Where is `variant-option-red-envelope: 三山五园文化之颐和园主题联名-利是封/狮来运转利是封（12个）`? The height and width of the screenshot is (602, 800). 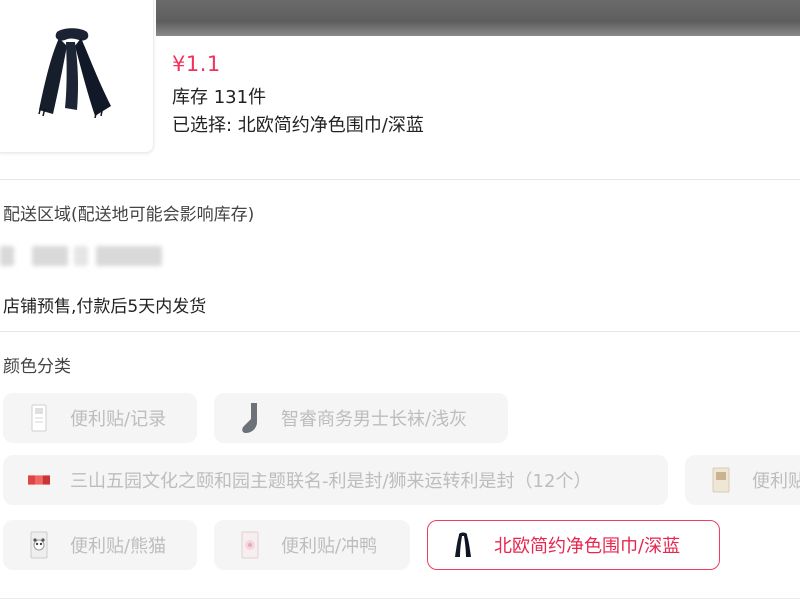
variant-option-red-envelope: 三山五园文化之颐和园主题联名-利是封/狮来运转利是封（12个） is located at coordinates (335, 480).